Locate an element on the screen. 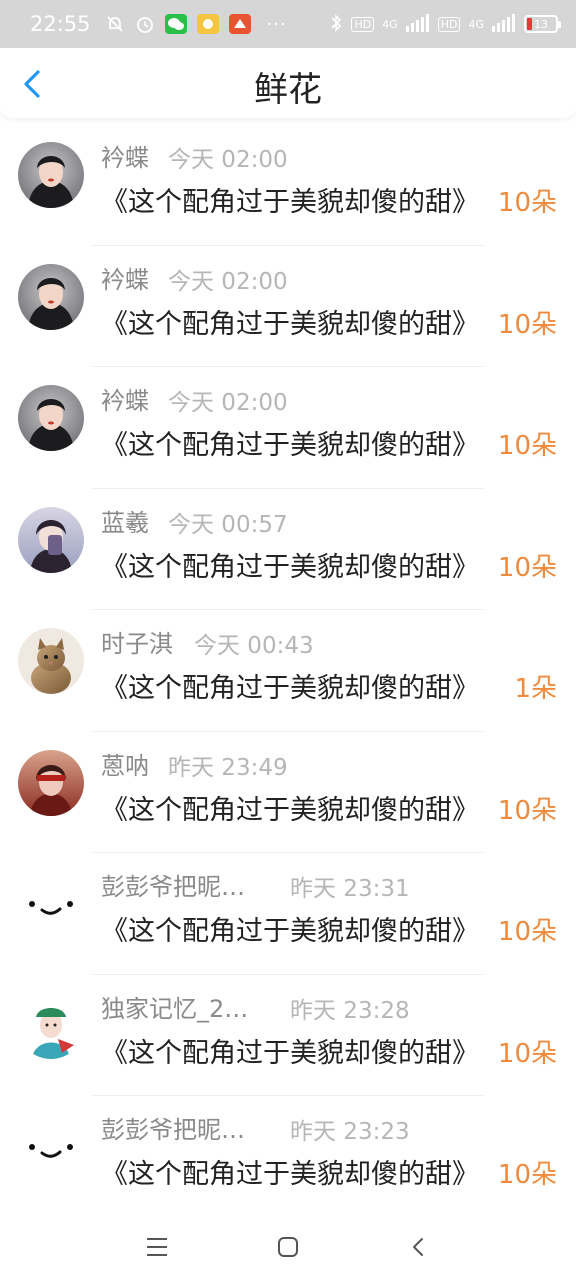 Image resolution: width=576 pixels, height=1280 pixels. battery-level: 13 is located at coordinates (541, 24).